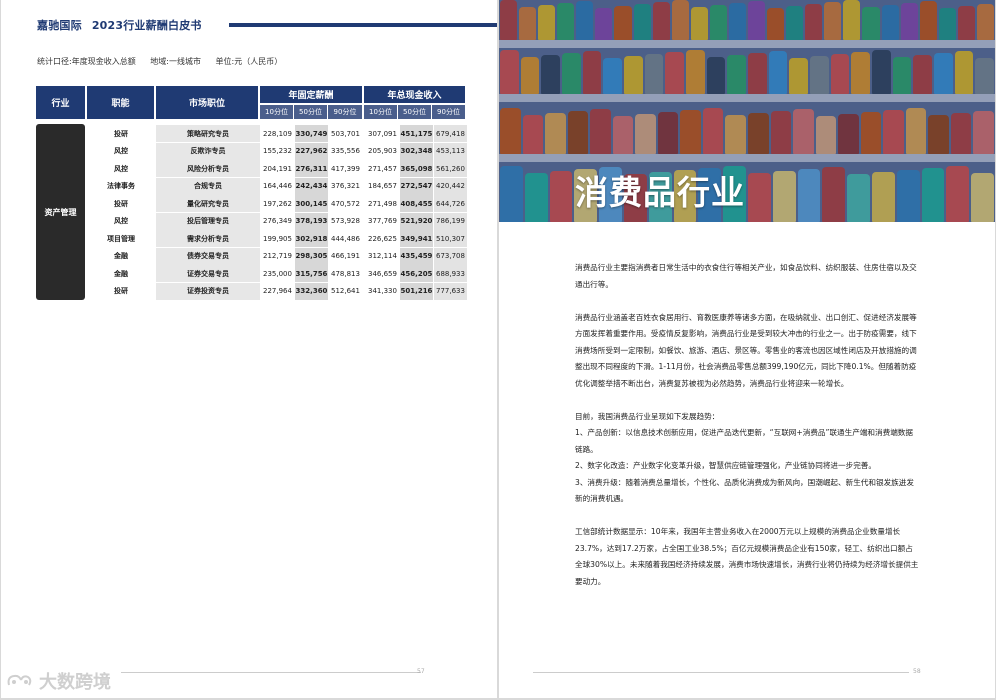  What do you see at coordinates (208, 238) in the screenshot?
I see `position-cell: 需求分析专员` at bounding box center [208, 238].